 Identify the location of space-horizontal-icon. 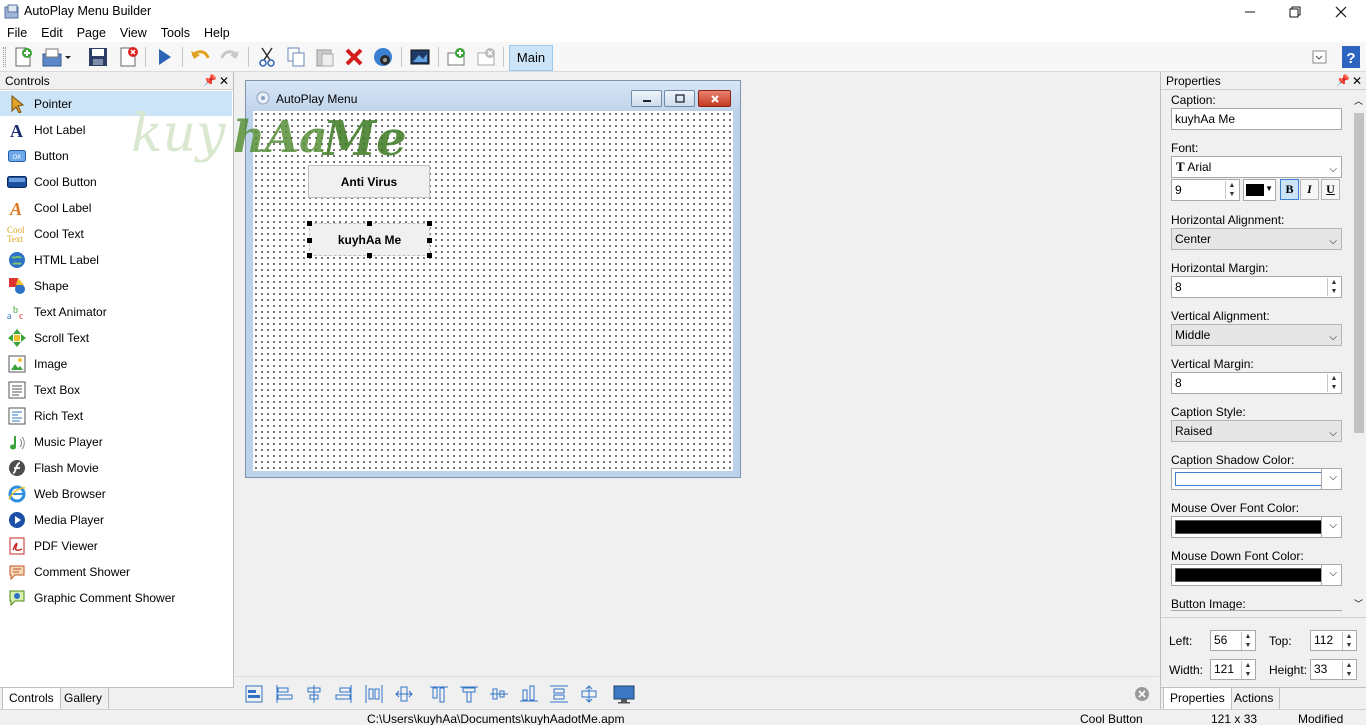
(374, 694).